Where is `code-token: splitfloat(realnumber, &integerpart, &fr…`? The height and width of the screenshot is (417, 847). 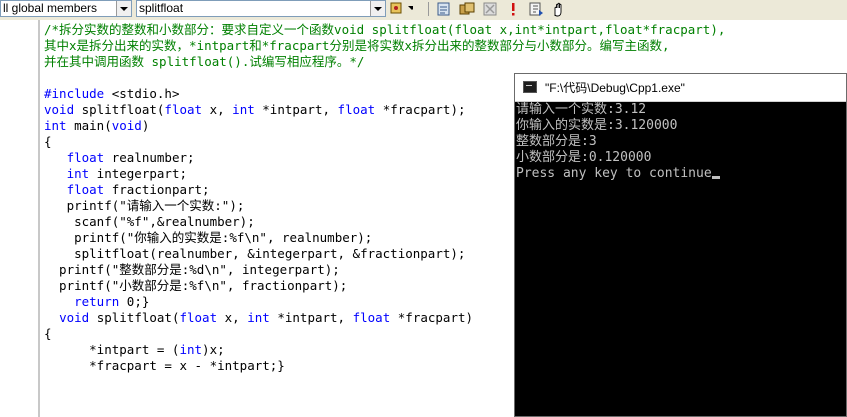
code-token: splitfloat(realnumber, &integerpart, &fr… is located at coordinates (255, 253).